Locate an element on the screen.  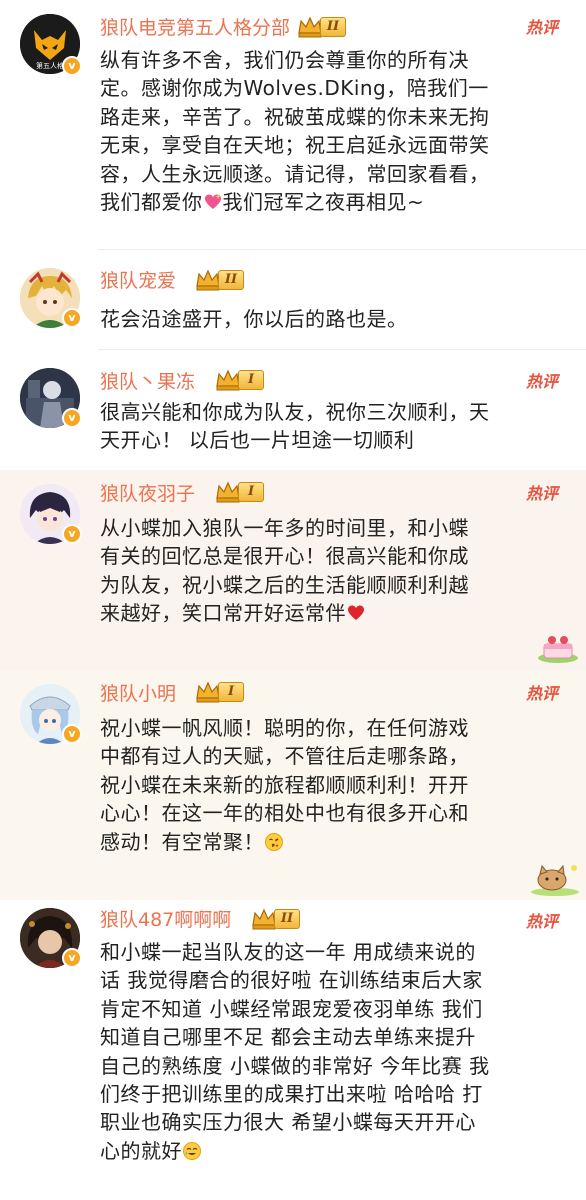
cake-sticker-icon is located at coordinates (558, 649).